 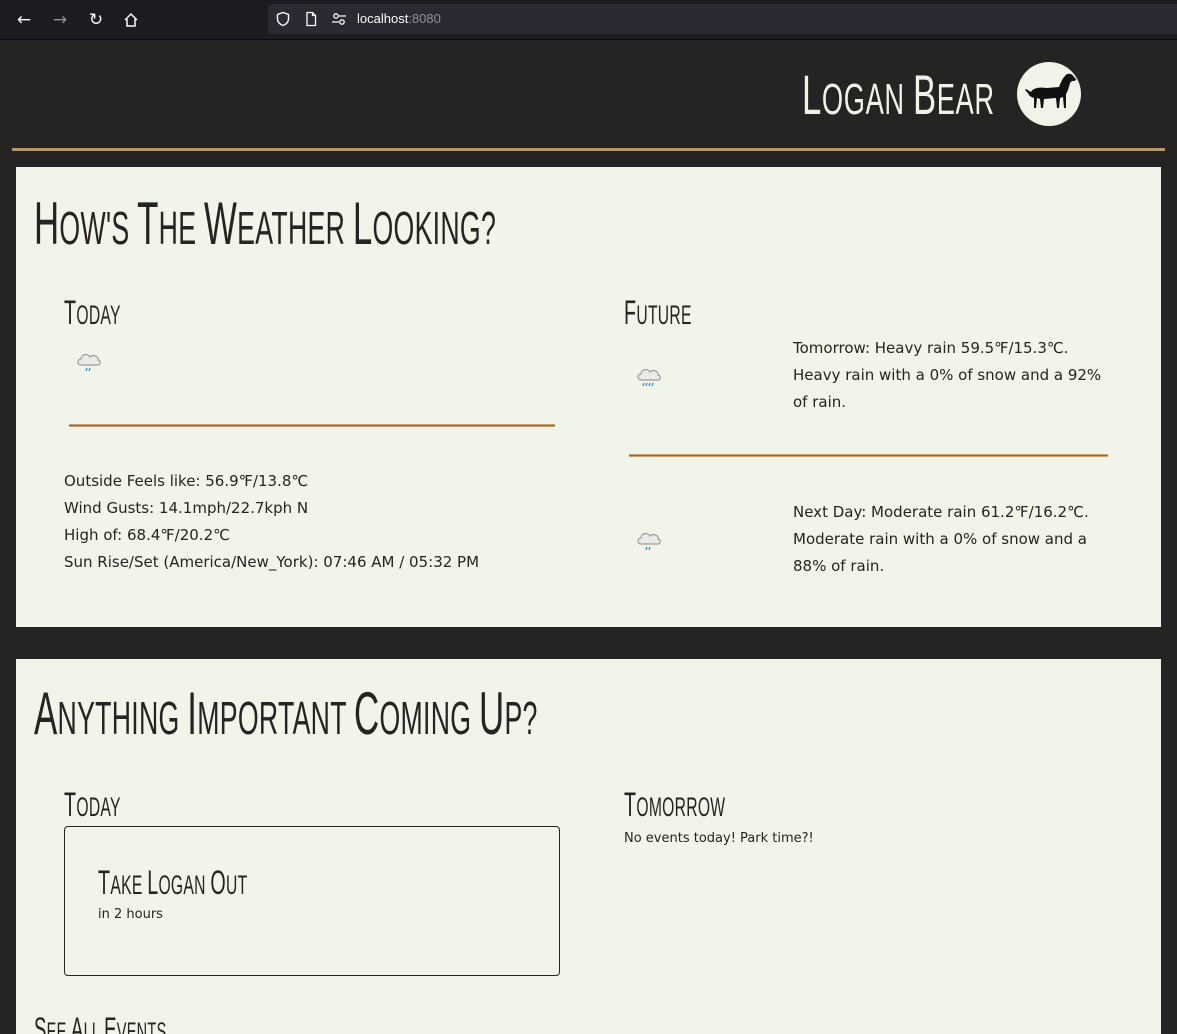 I want to click on brand-letter: B, so click(x=924, y=94).